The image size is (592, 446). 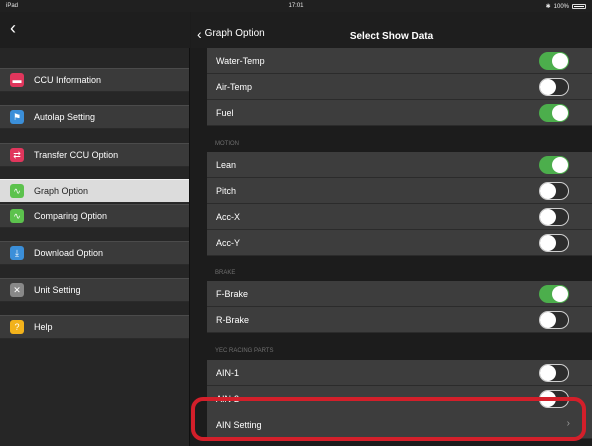 What do you see at coordinates (65, 117) in the screenshot?
I see `sidebar-item-label: Autolap Setting` at bounding box center [65, 117].